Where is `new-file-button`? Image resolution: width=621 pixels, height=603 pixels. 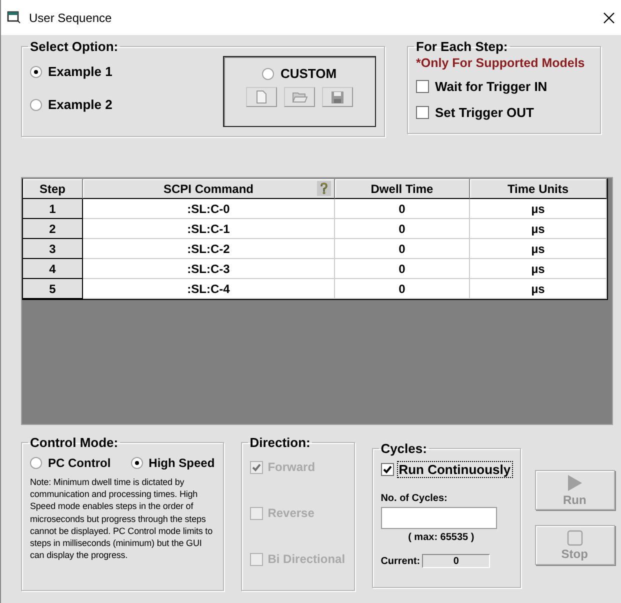 new-file-button is located at coordinates (261, 97).